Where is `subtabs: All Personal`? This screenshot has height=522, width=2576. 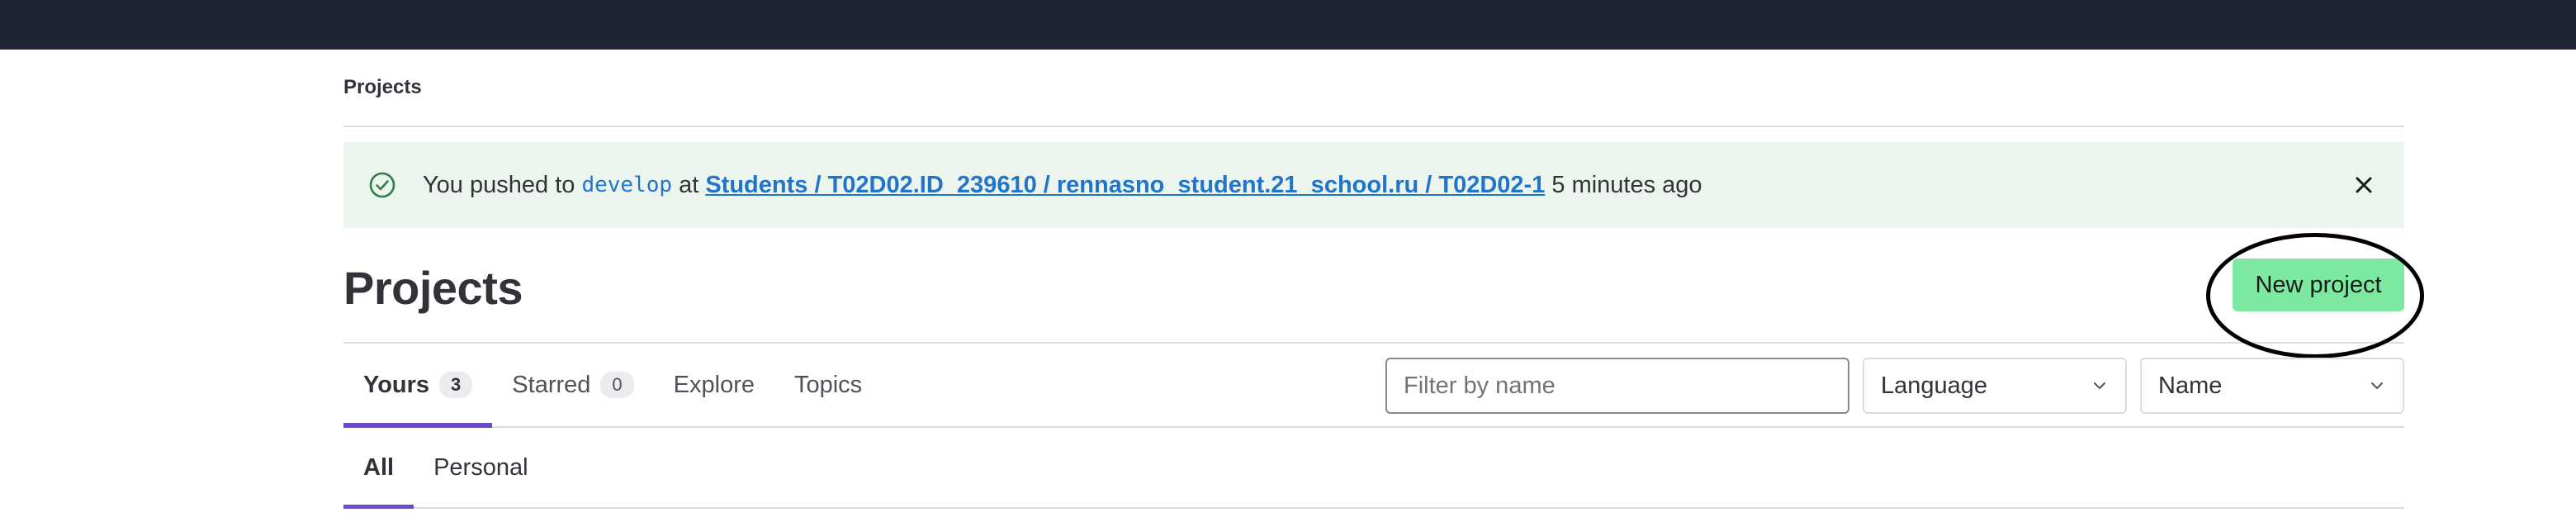 subtabs: All Personal is located at coordinates (1373, 468).